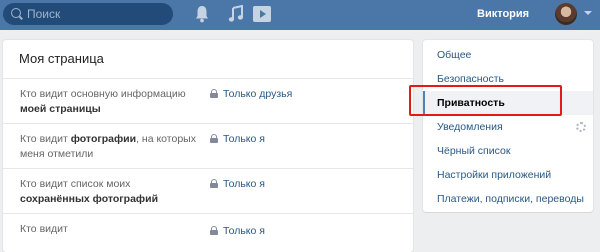  What do you see at coordinates (251, 94) in the screenshot?
I see `row-value: Только друзья` at bounding box center [251, 94].